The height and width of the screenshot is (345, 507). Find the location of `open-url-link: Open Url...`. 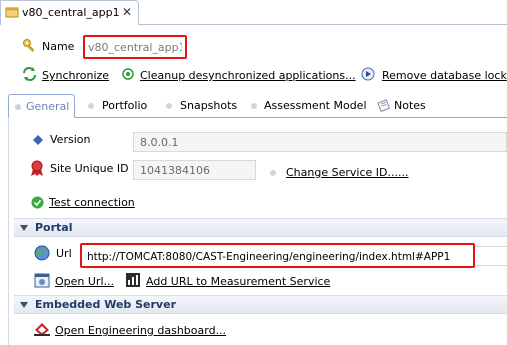

open-url-link: Open Url... is located at coordinates (84, 281).